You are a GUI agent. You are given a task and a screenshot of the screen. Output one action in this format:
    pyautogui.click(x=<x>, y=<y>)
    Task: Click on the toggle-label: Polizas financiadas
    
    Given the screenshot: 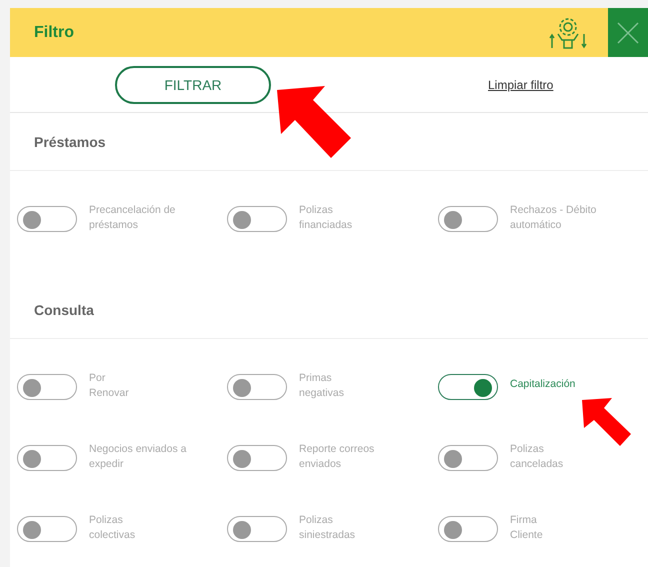 What is the action you would take?
    pyautogui.click(x=325, y=218)
    